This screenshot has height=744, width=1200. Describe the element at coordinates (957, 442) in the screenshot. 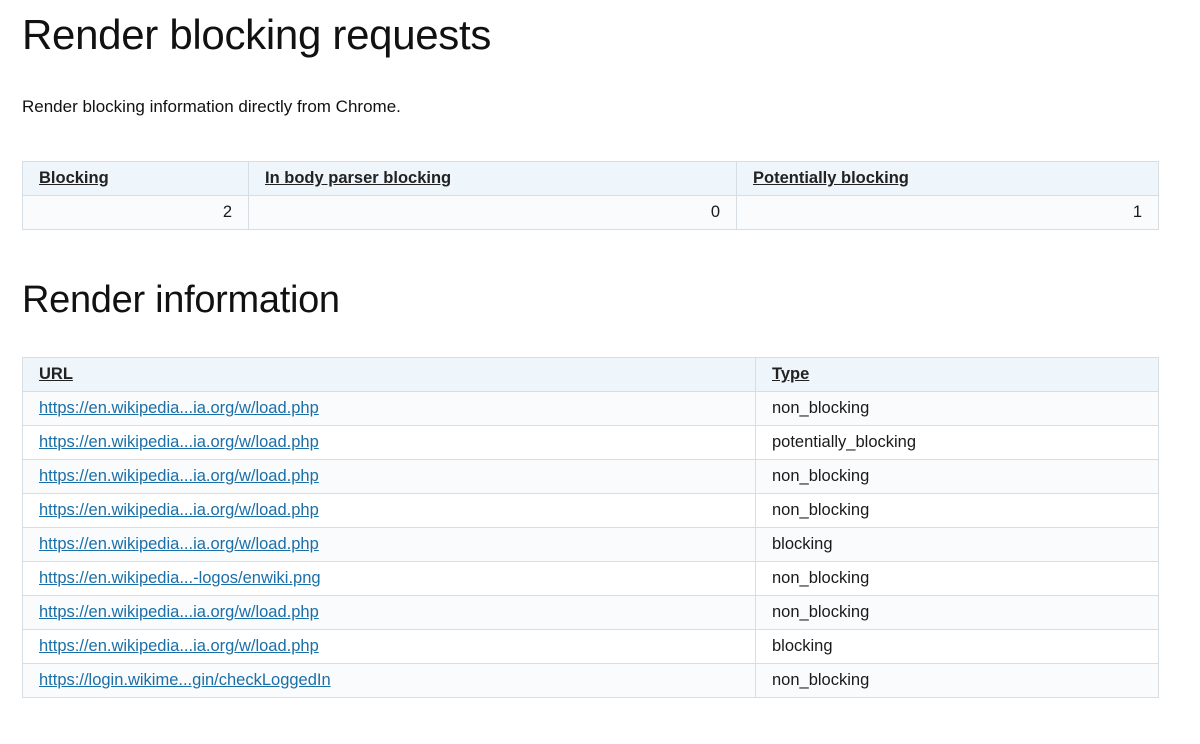

I see `type-cell: potentially_blocking` at that location.